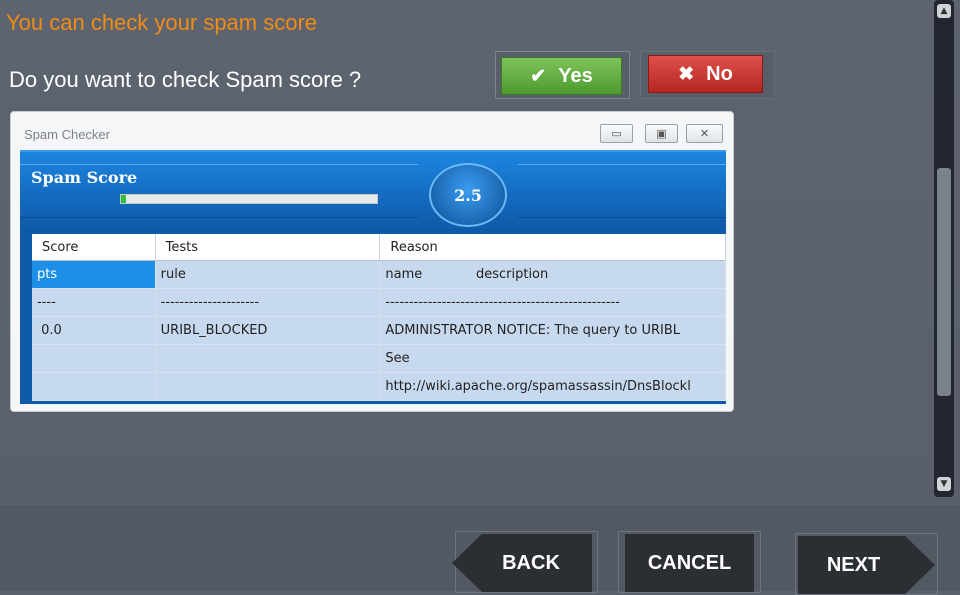 This screenshot has height=595, width=960. I want to click on window-title: Spam Checker, so click(67, 134).